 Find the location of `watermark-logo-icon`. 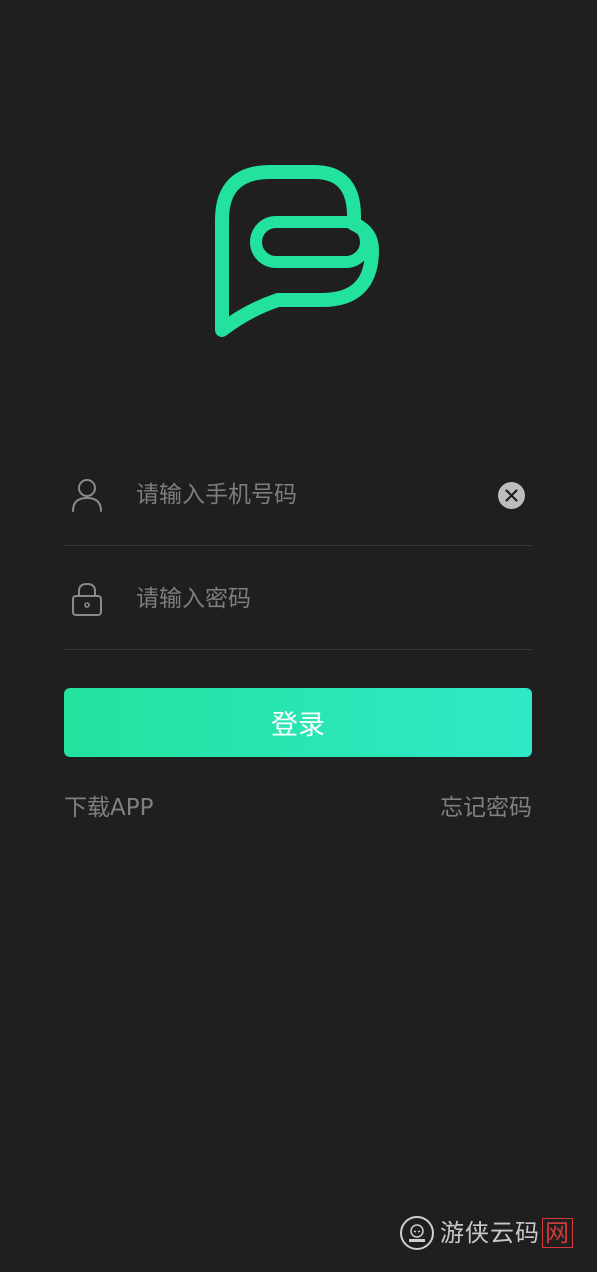

watermark-logo-icon is located at coordinates (417, 1233).